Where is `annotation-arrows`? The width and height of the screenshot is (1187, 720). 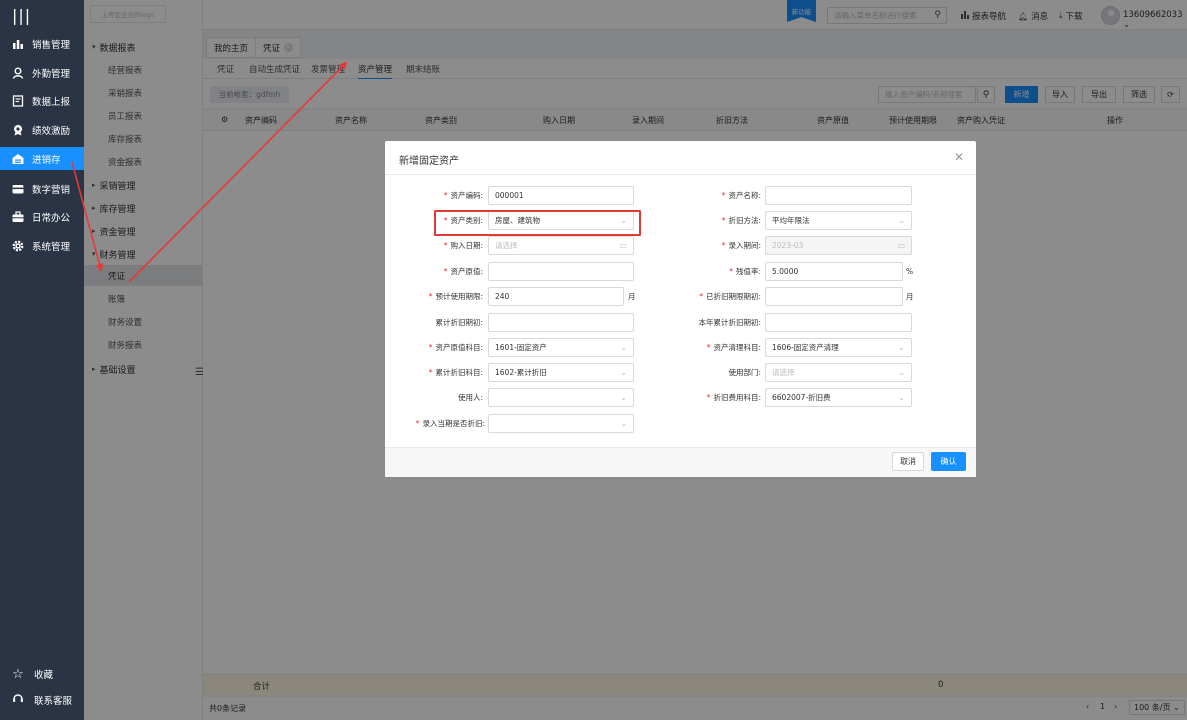
annotation-arrows is located at coordinates (209, 172).